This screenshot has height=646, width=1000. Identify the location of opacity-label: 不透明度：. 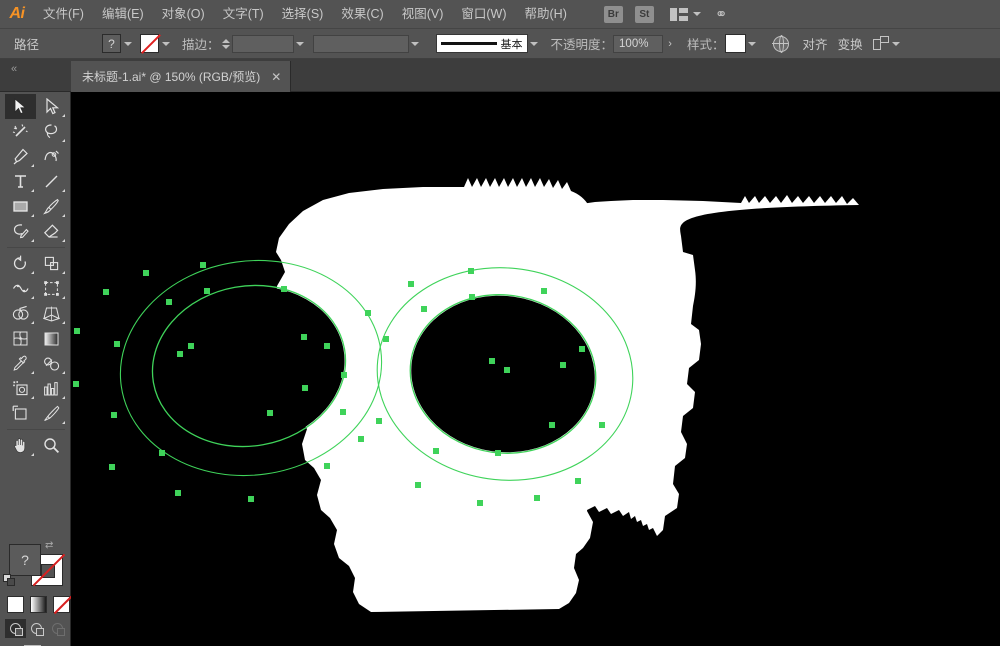
(582, 45).